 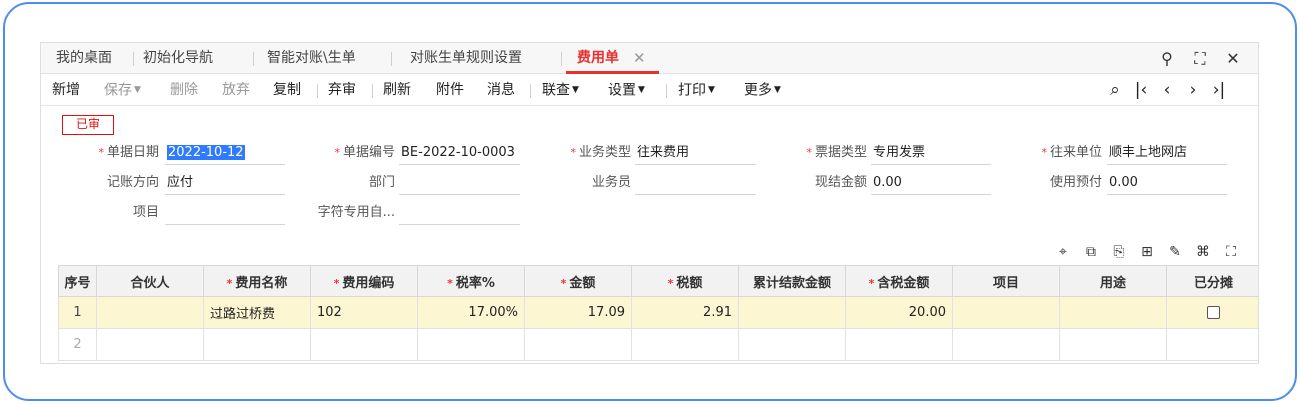 What do you see at coordinates (685, 312) in the screenshot?
I see `cell-tax: 2.91` at bounding box center [685, 312].